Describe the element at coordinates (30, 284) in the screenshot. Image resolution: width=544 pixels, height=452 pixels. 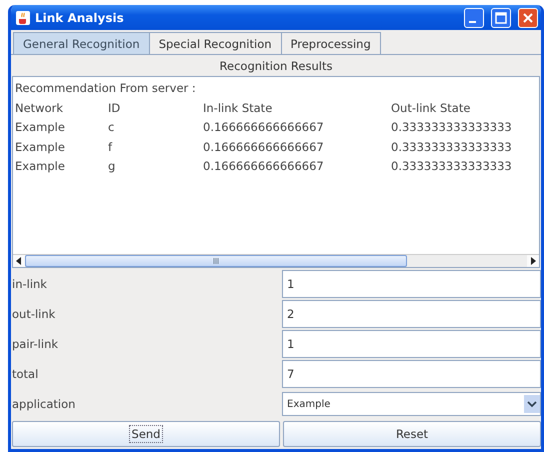
I see `field-label: in-link` at that location.